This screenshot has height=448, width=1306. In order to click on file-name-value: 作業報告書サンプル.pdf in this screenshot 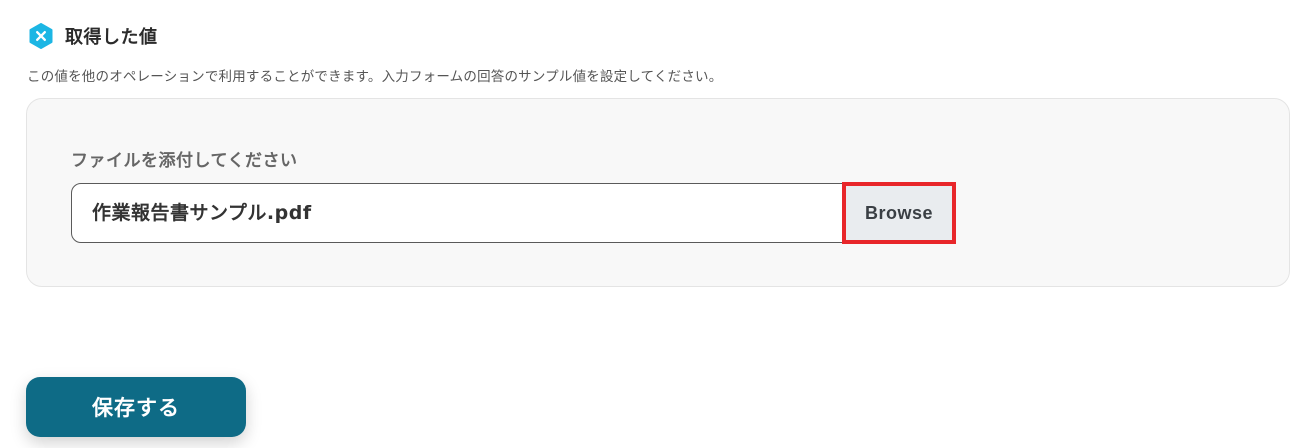, I will do `click(202, 213)`.